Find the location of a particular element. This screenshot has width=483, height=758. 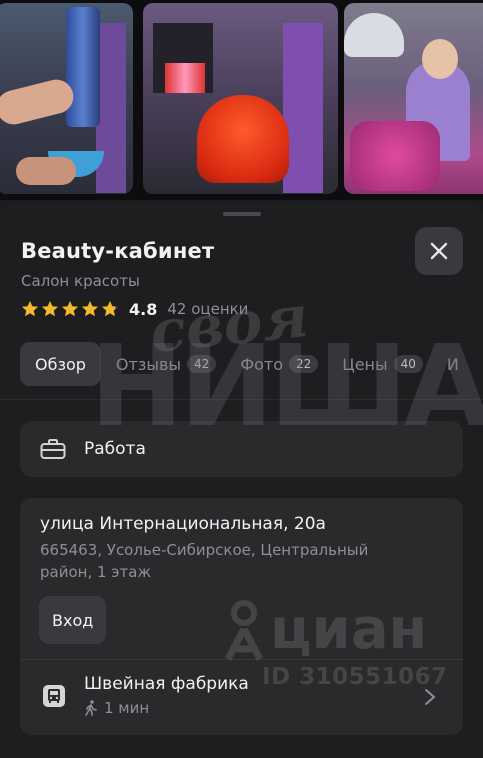

tab-label: И is located at coordinates (452, 364).